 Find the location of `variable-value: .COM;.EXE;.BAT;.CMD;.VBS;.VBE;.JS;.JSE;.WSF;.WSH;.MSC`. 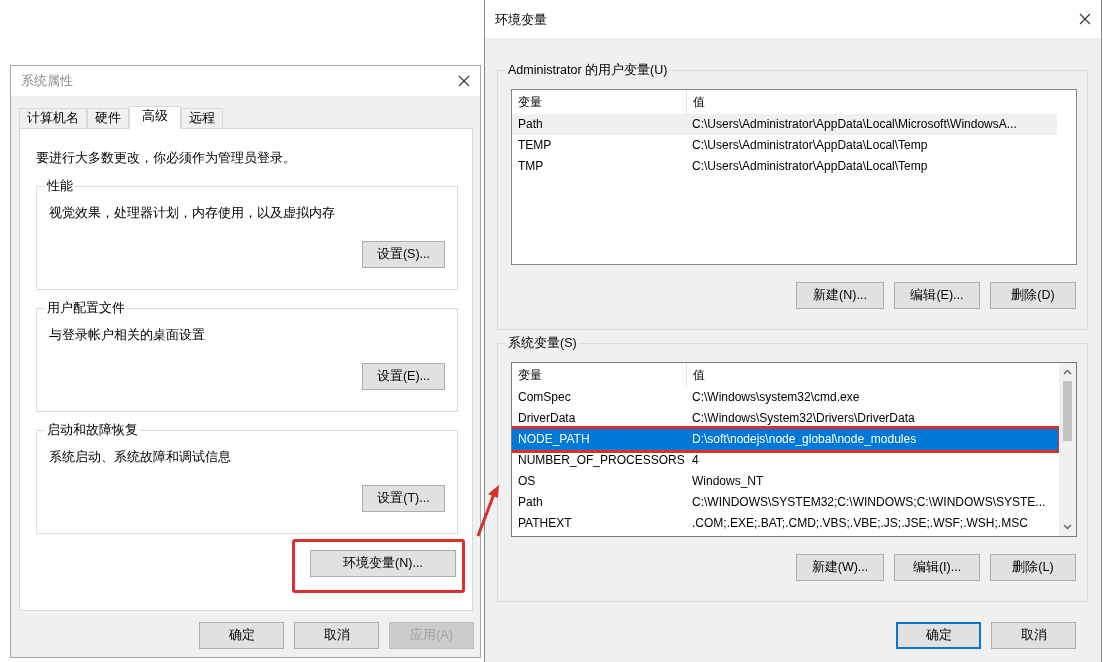

variable-value: .COM;.EXE;.BAT;.CMD;.VBS;.VBE;.JS;.JSE;.WSF;.WSH;.MSC is located at coordinates (860, 523).